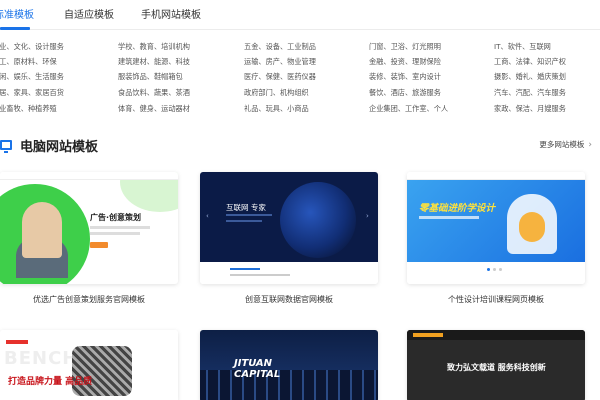  I want to click on category-link: 礼品、玩具、小商品, so click(276, 109).